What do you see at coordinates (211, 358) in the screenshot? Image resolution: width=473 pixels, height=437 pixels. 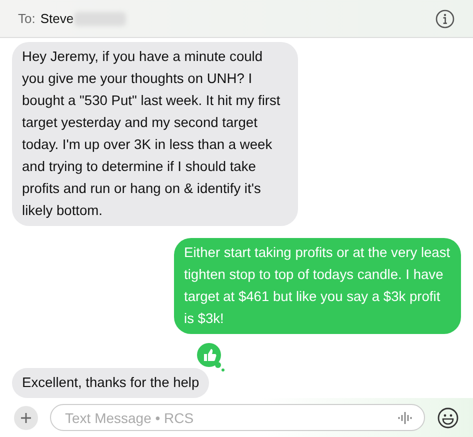 I see `thumbs-up-icon` at bounding box center [211, 358].